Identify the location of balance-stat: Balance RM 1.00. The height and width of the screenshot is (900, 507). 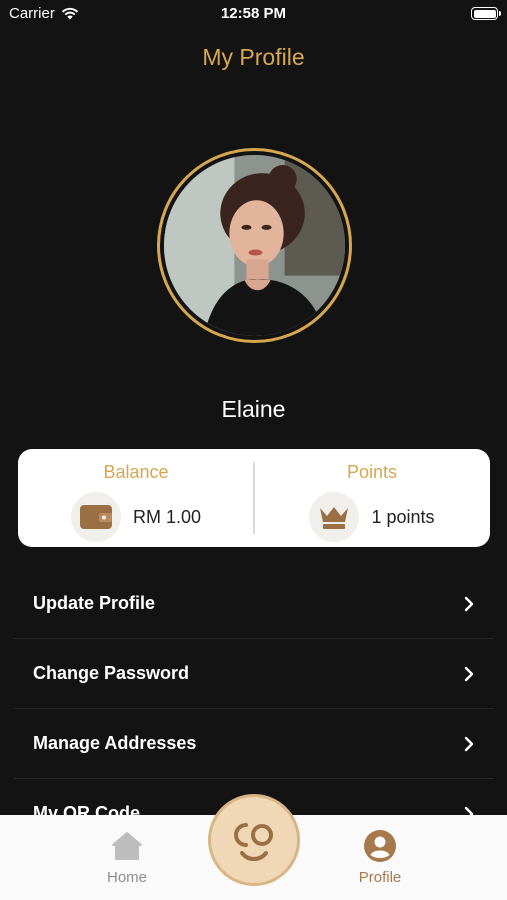
(136, 498).